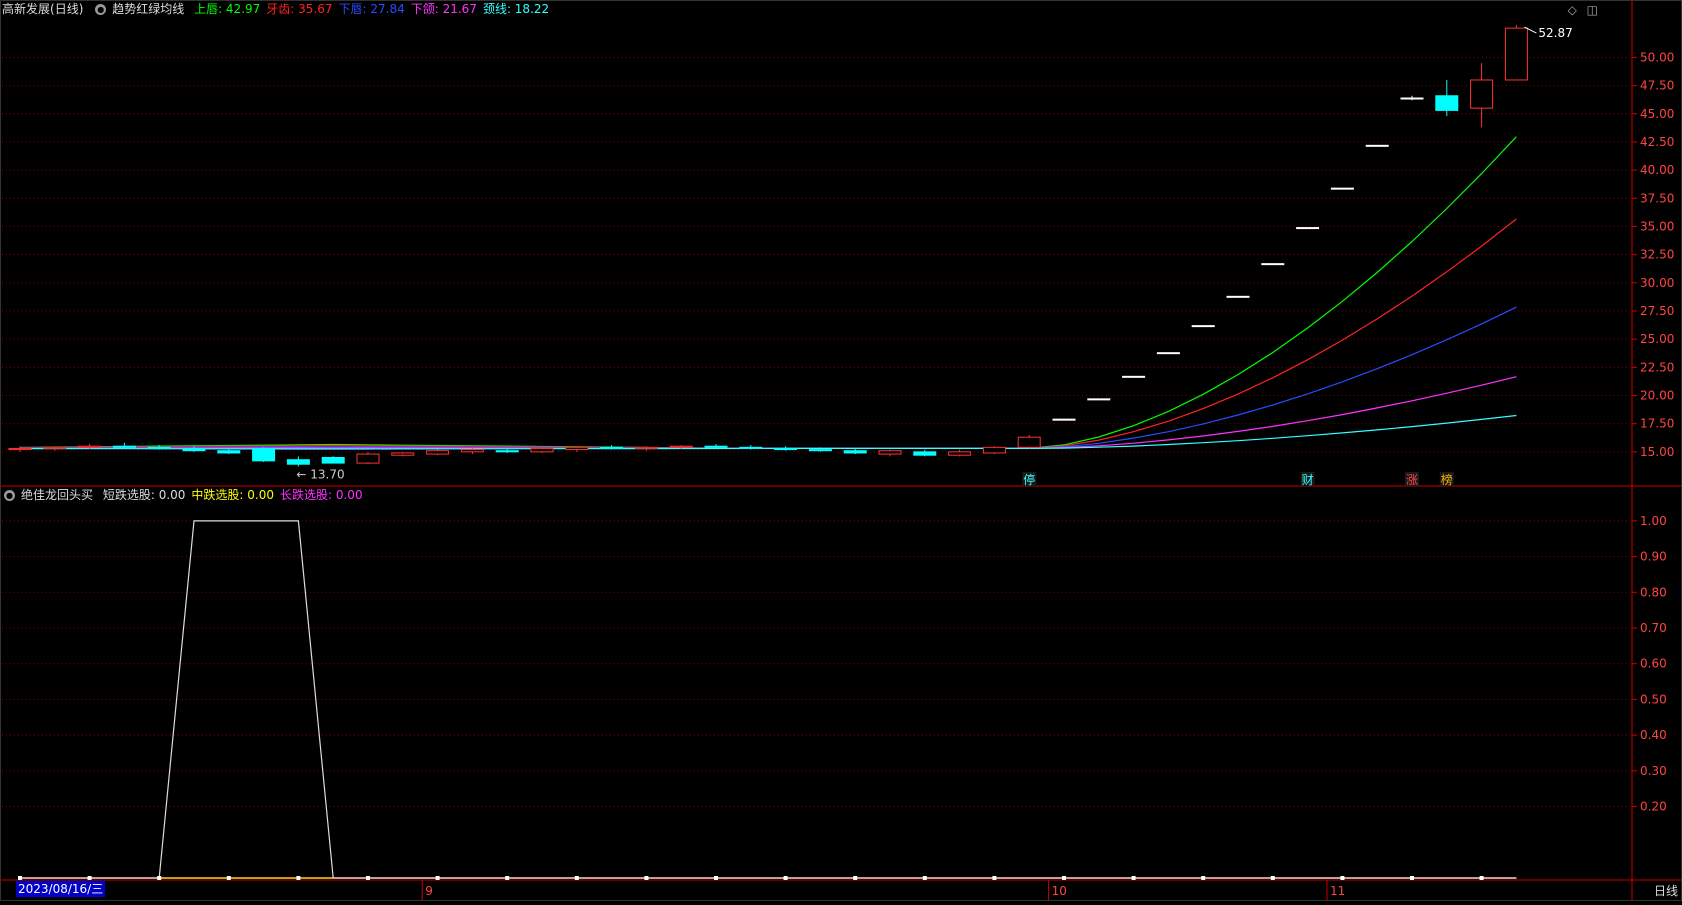 The image size is (1682, 905). I want to click on stock-name: 高新发展, so click(26, 9).